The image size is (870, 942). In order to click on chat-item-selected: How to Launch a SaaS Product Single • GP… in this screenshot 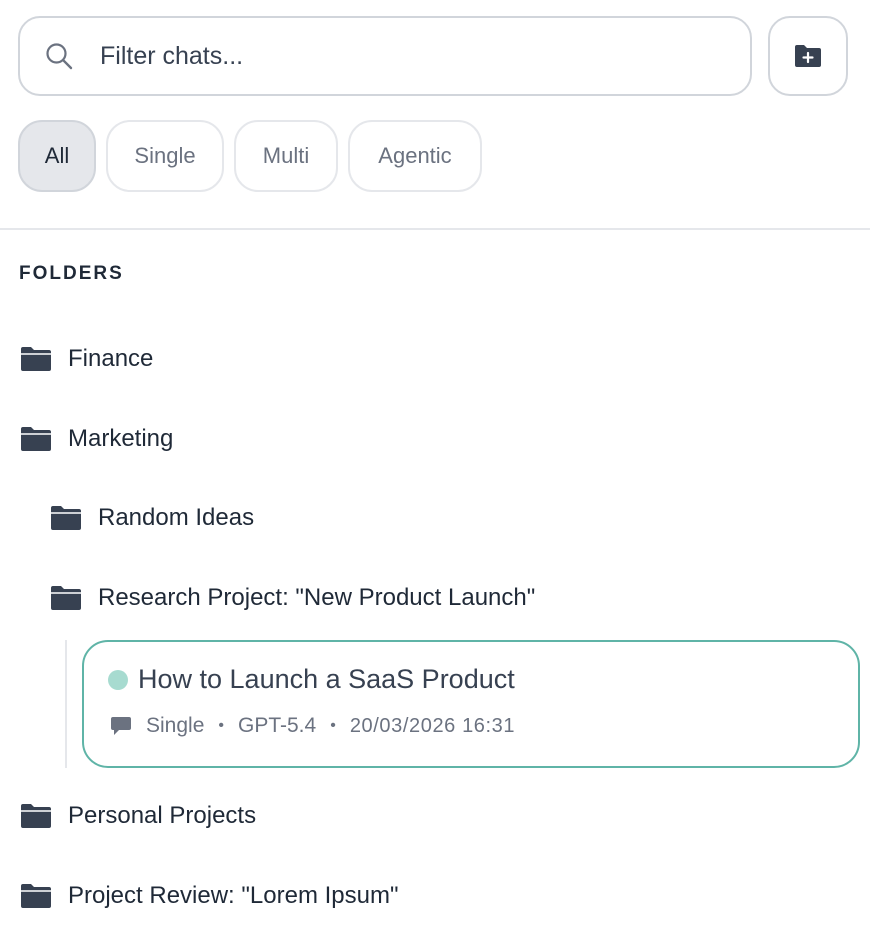, I will do `click(471, 704)`.